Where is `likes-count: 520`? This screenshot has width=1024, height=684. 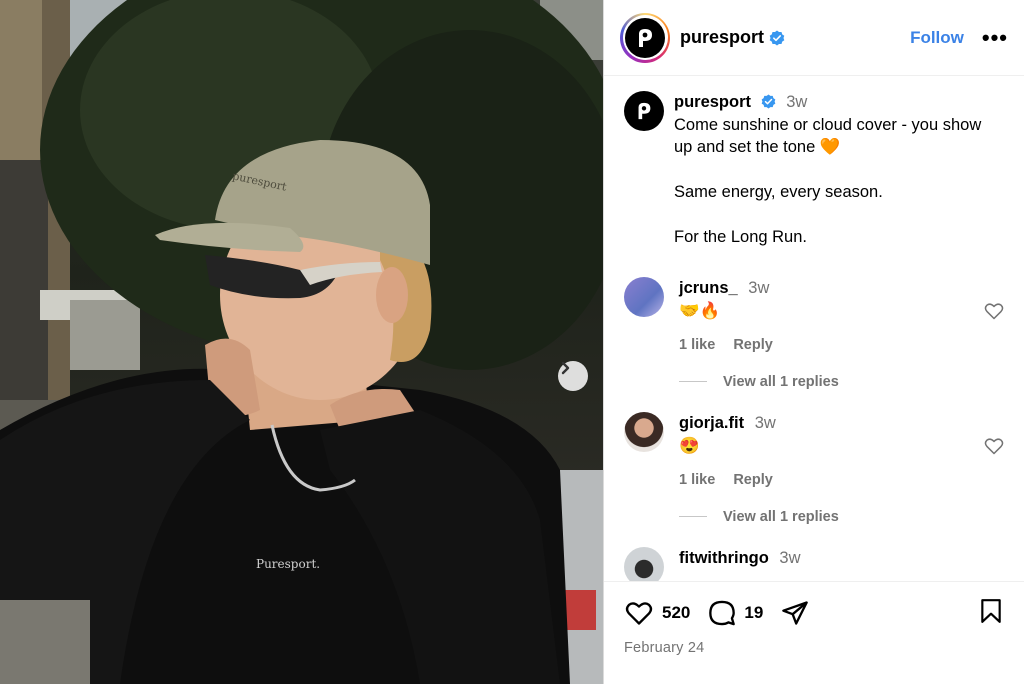 likes-count: 520 is located at coordinates (676, 613).